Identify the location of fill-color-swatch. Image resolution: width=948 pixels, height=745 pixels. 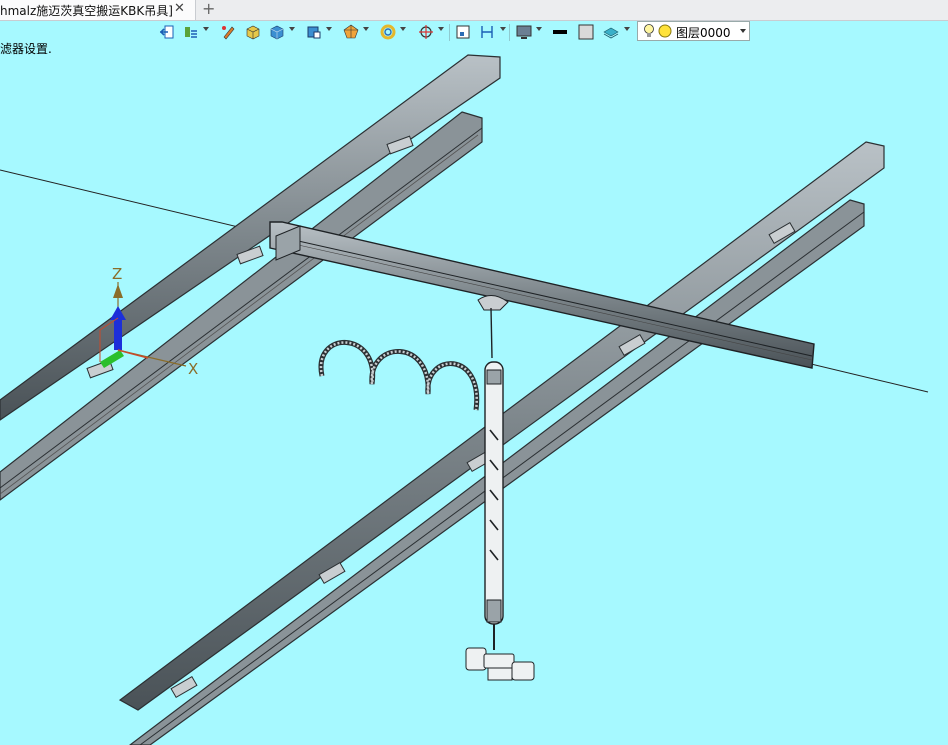
(586, 32).